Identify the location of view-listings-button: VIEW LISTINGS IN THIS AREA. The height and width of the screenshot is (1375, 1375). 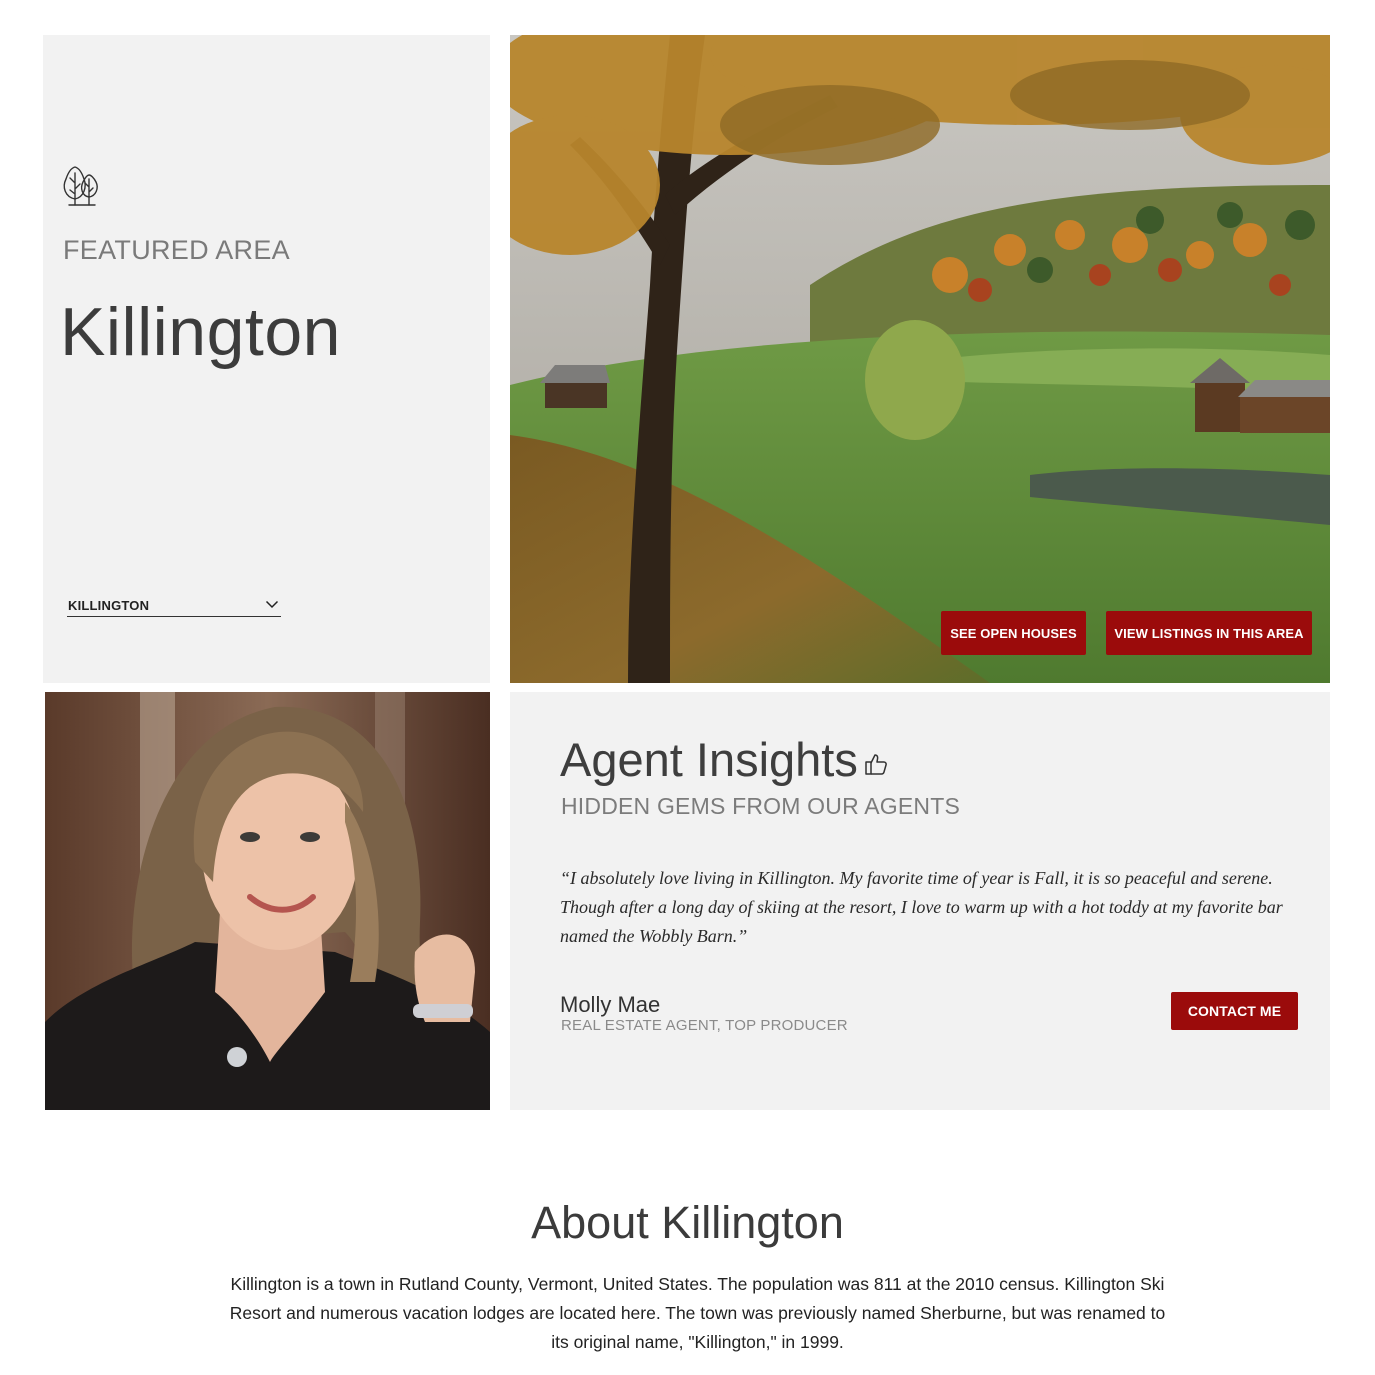
(1209, 633).